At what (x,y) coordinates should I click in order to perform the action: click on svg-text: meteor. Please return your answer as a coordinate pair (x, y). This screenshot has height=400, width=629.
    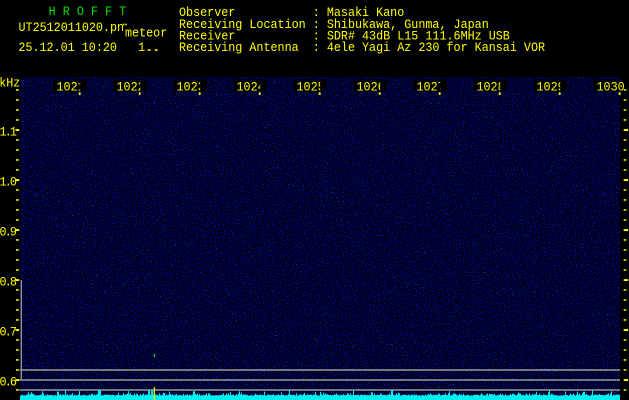
    Looking at the image, I should click on (146, 33).